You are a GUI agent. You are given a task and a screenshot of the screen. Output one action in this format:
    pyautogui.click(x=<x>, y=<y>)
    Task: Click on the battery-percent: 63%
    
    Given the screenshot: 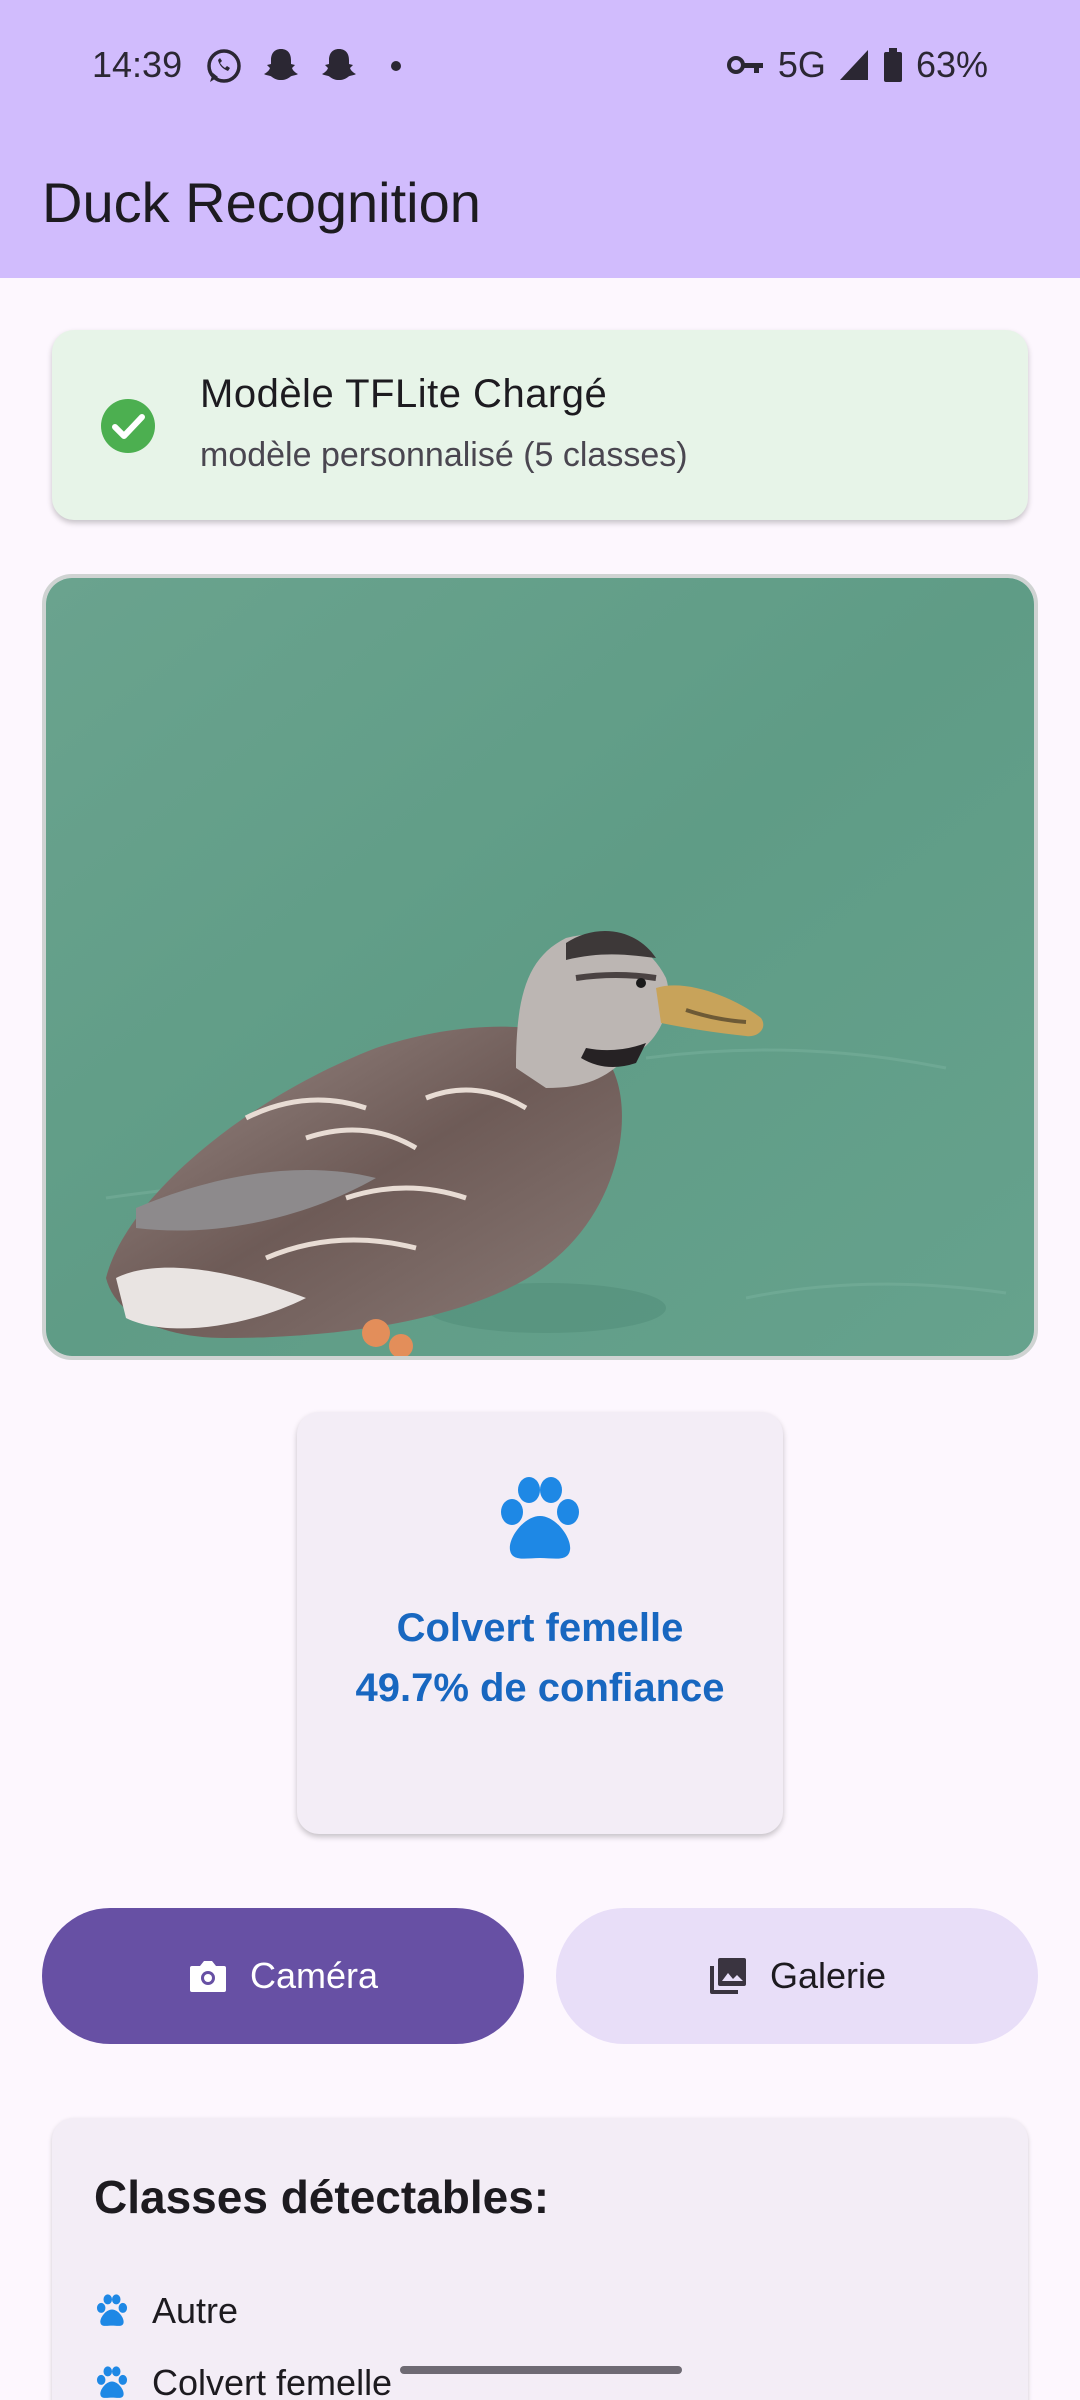 What is the action you would take?
    pyautogui.click(x=951, y=64)
    